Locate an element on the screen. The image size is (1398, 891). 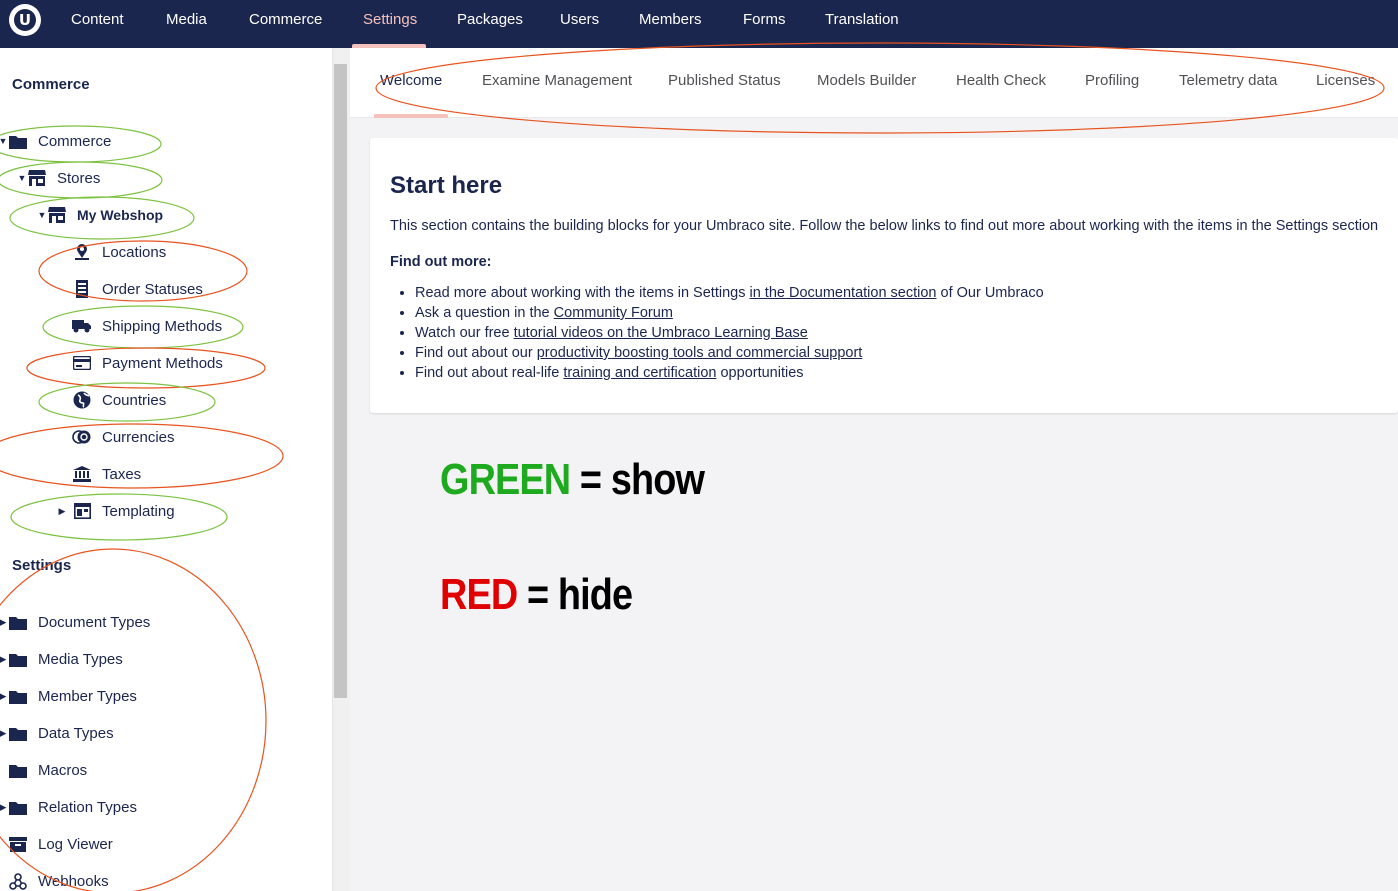
tab-health-check: Health Check is located at coordinates (1001, 80).